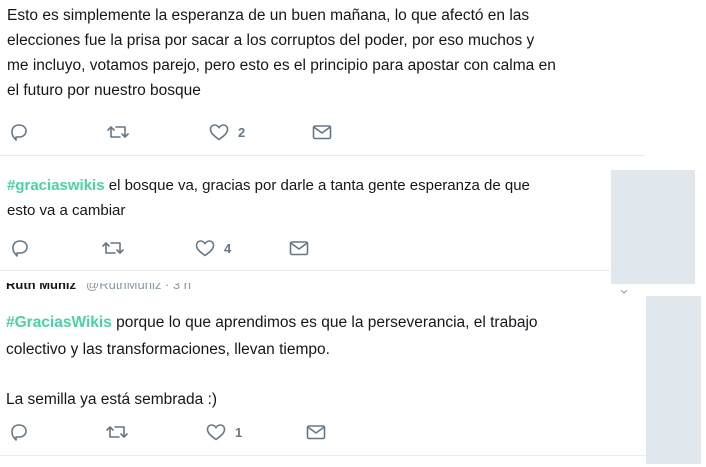 The image size is (706, 467). What do you see at coordinates (56, 185) in the screenshot?
I see `hashtag-link: #graciaswikis` at bounding box center [56, 185].